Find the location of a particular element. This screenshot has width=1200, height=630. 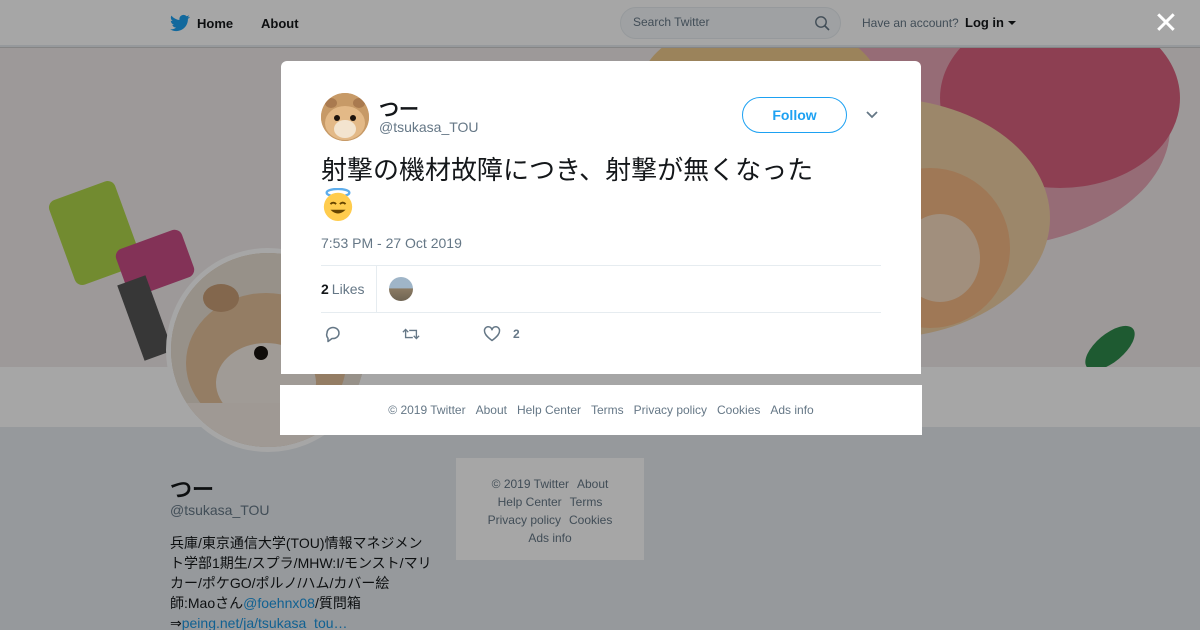

tweet-text: 射撃の機材故障につき、射撃が無くなった is located at coordinates (601, 188).